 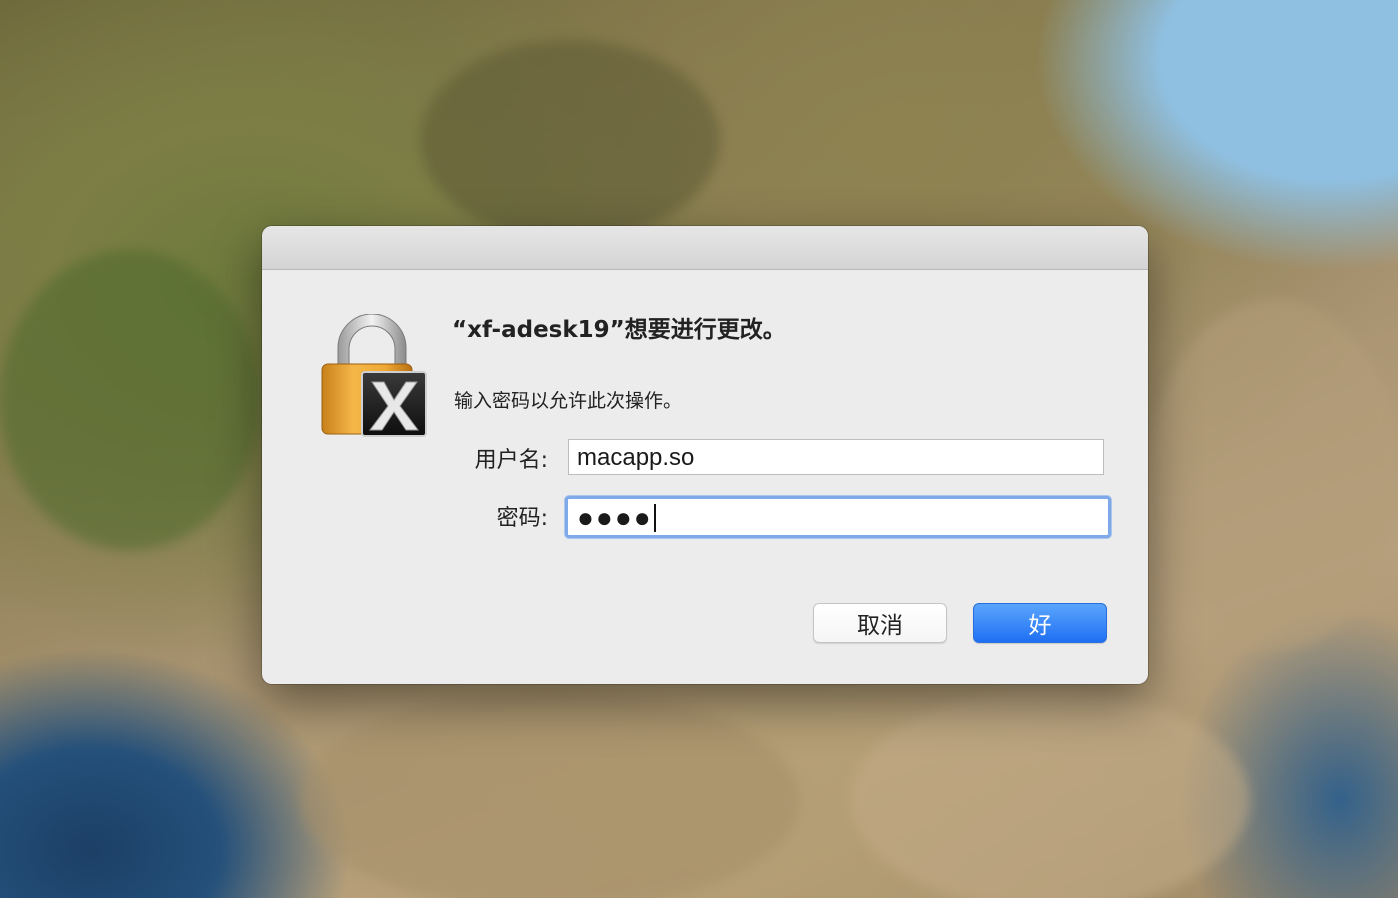 What do you see at coordinates (1040, 623) in the screenshot?
I see `ok-button: 好` at bounding box center [1040, 623].